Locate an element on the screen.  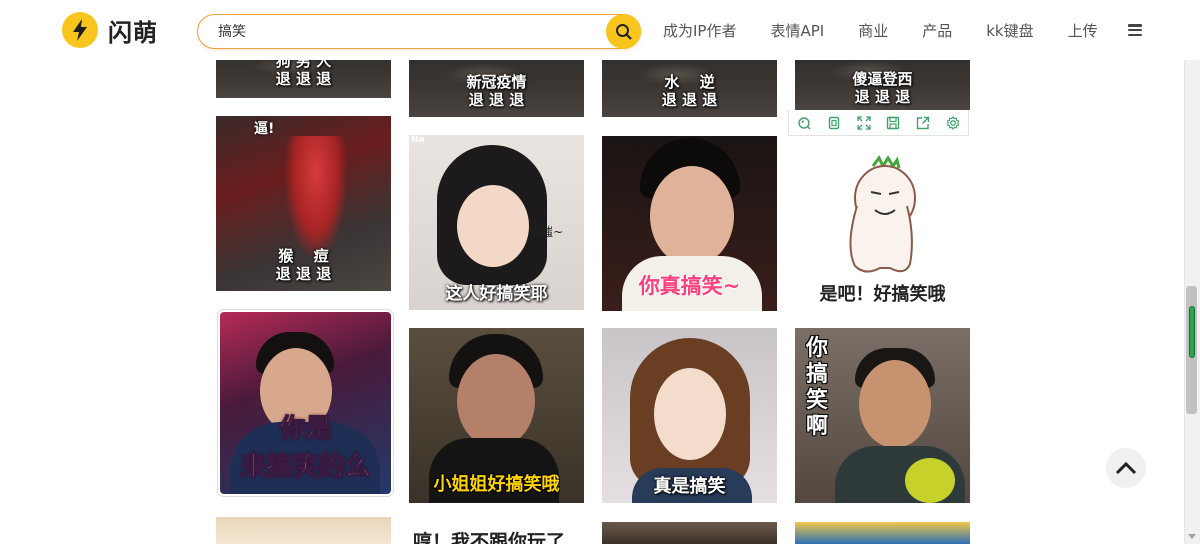
meme-caption: 你真搞笑~ is located at coordinates (689, 285).